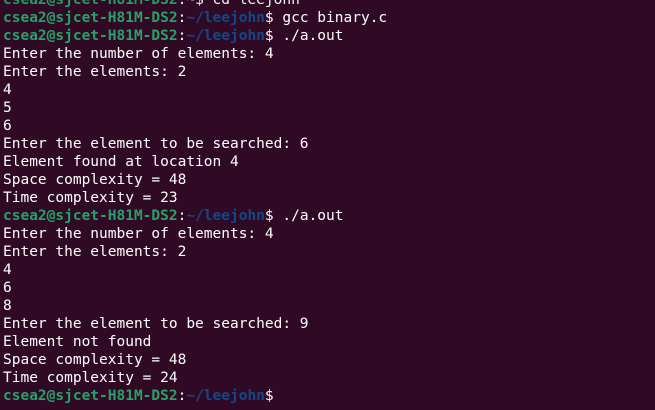 The image size is (655, 410). What do you see at coordinates (329, 396) in the screenshot?
I see `terminal-prompt-line: csea2@sjcet-H81M-DS2:~/leejohn$` at bounding box center [329, 396].